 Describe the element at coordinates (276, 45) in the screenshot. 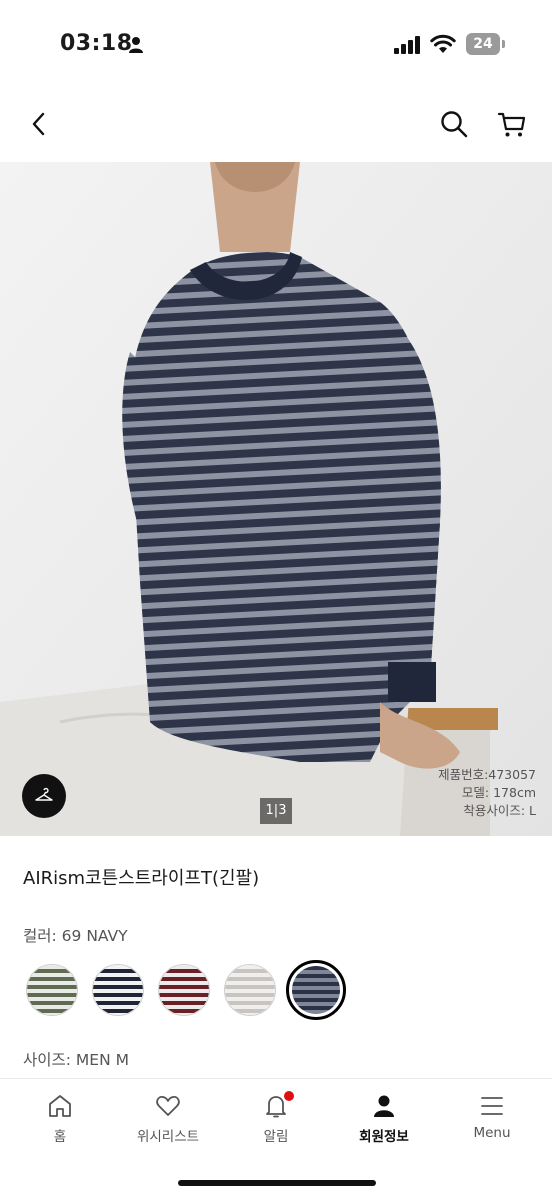

I see `status-bar: 03:18 24` at that location.